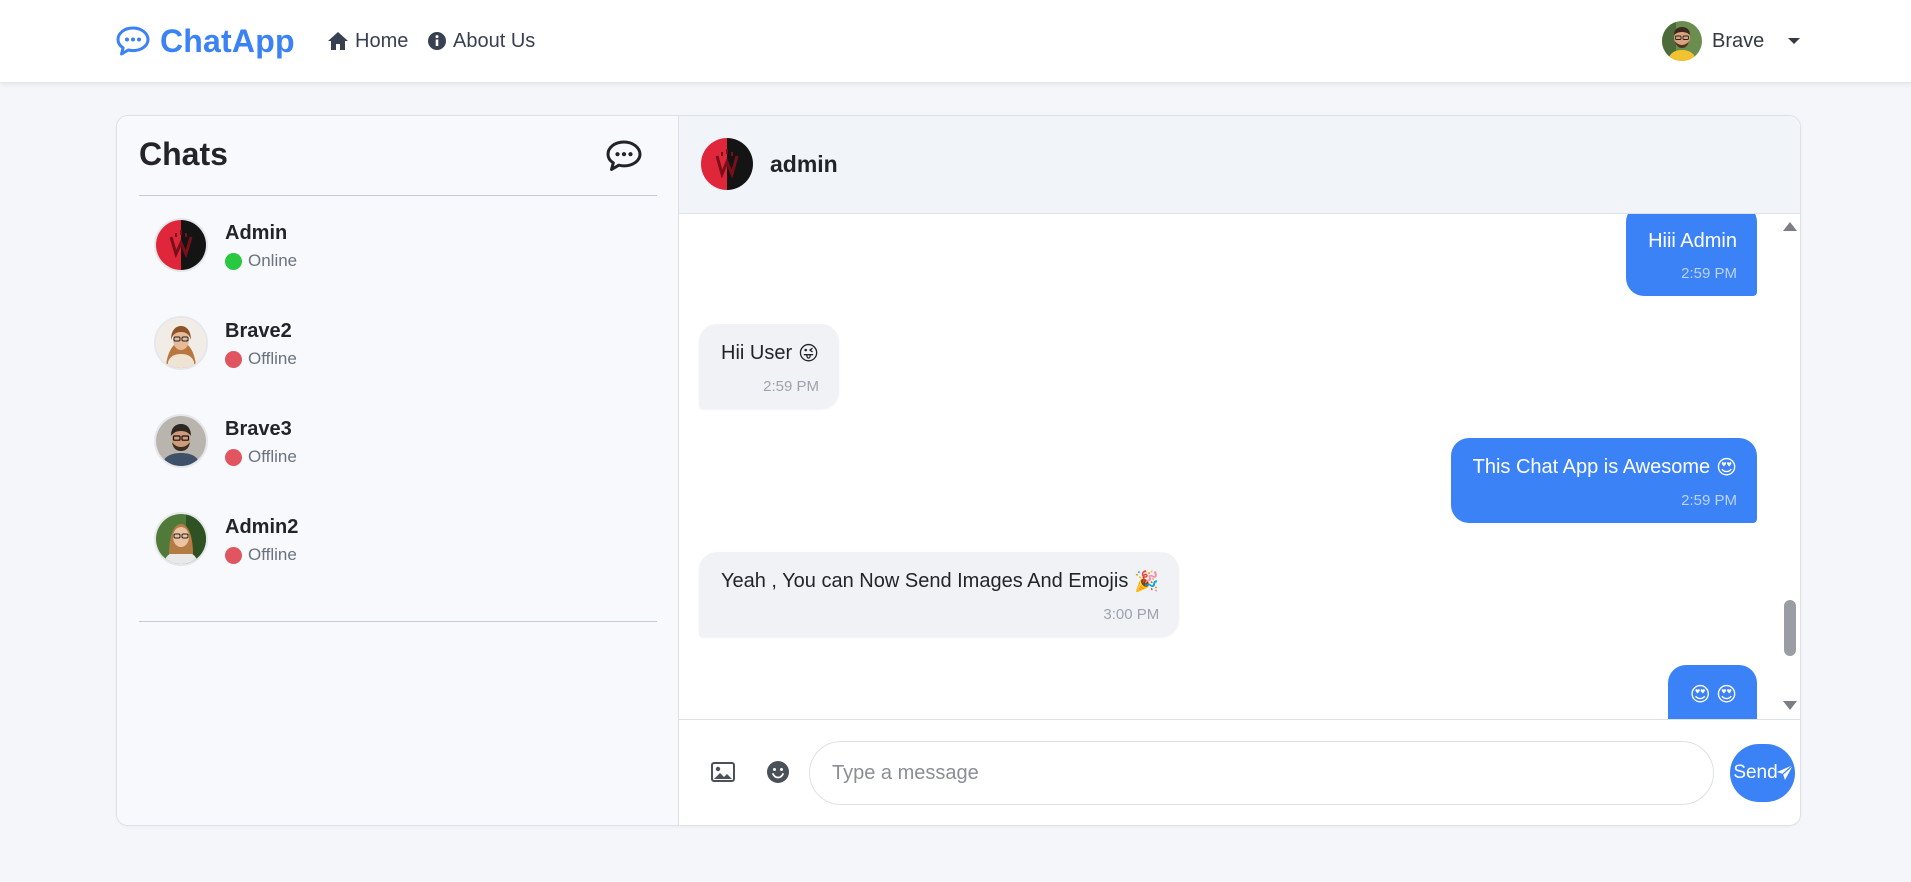 Image resolution: width=1911 pixels, height=882 pixels. Describe the element at coordinates (1789, 466) in the screenshot. I see `message-scrollbar` at that location.